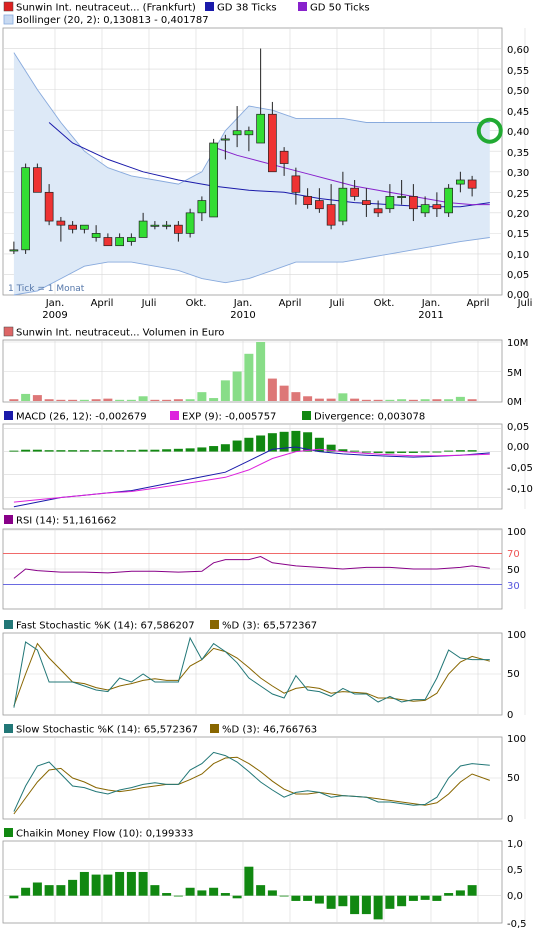 This screenshot has width=545, height=933. What do you see at coordinates (513, 778) in the screenshot?
I see `slow-stoch-tick-label: 50` at bounding box center [513, 778].